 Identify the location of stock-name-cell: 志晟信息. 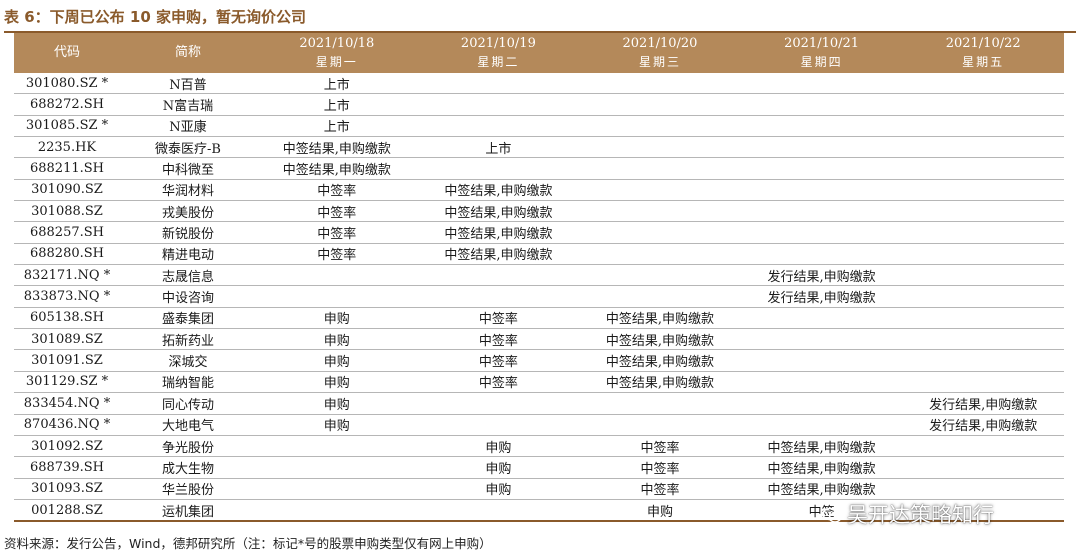
(188, 275).